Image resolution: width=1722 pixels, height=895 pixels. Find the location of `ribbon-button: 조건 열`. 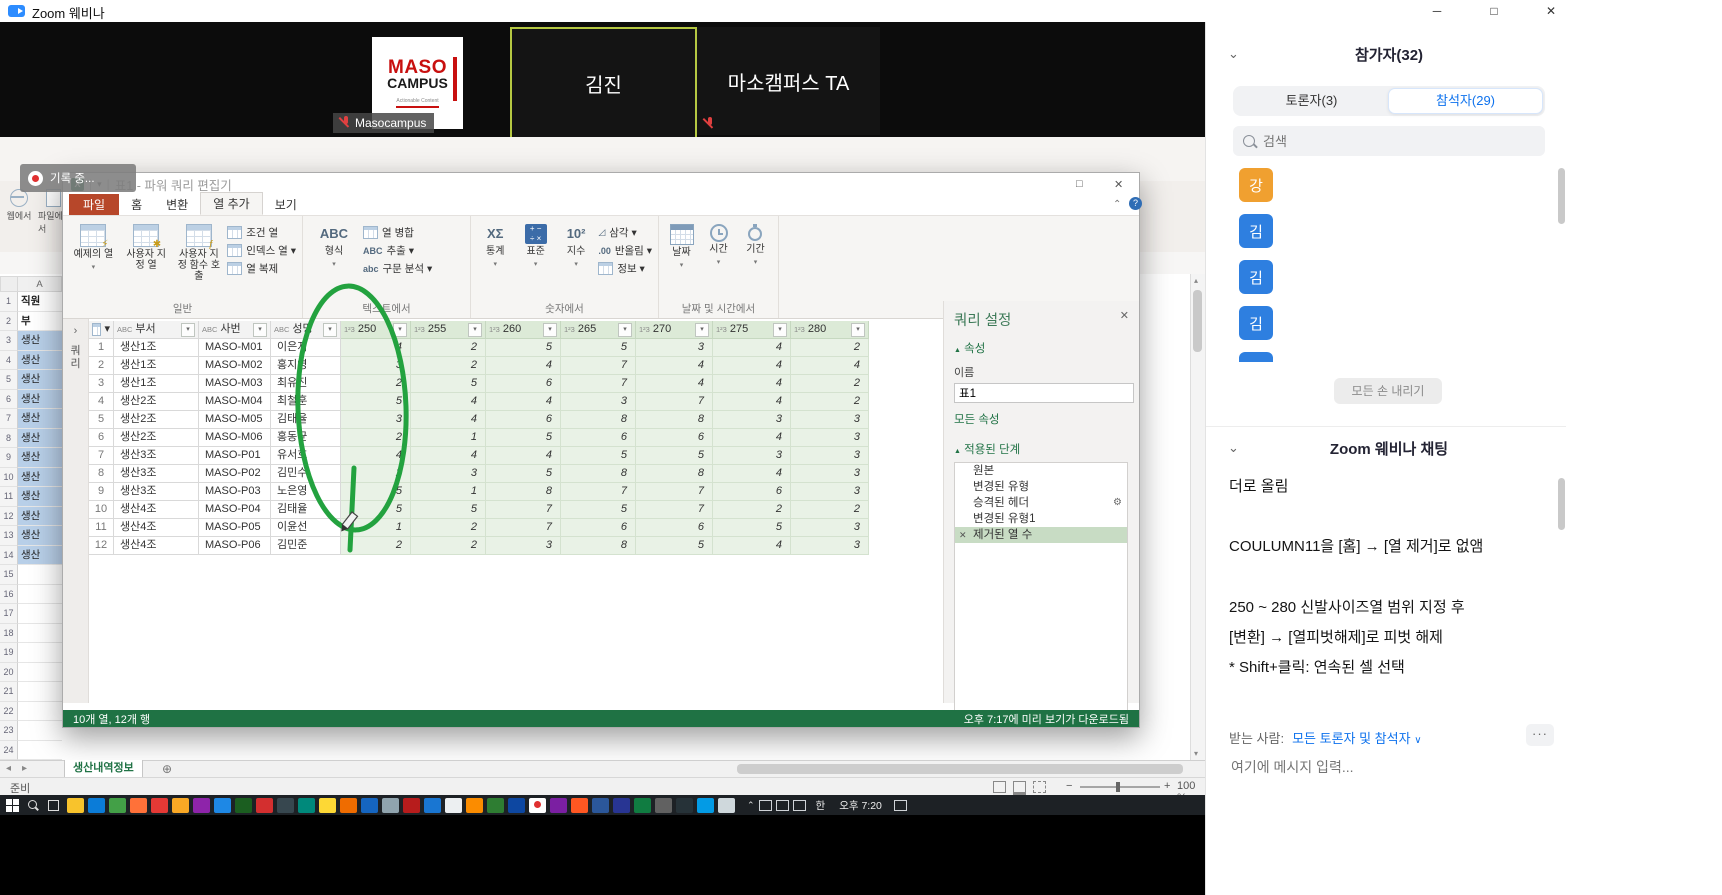

ribbon-button: 조건 열 is located at coordinates (261, 232).